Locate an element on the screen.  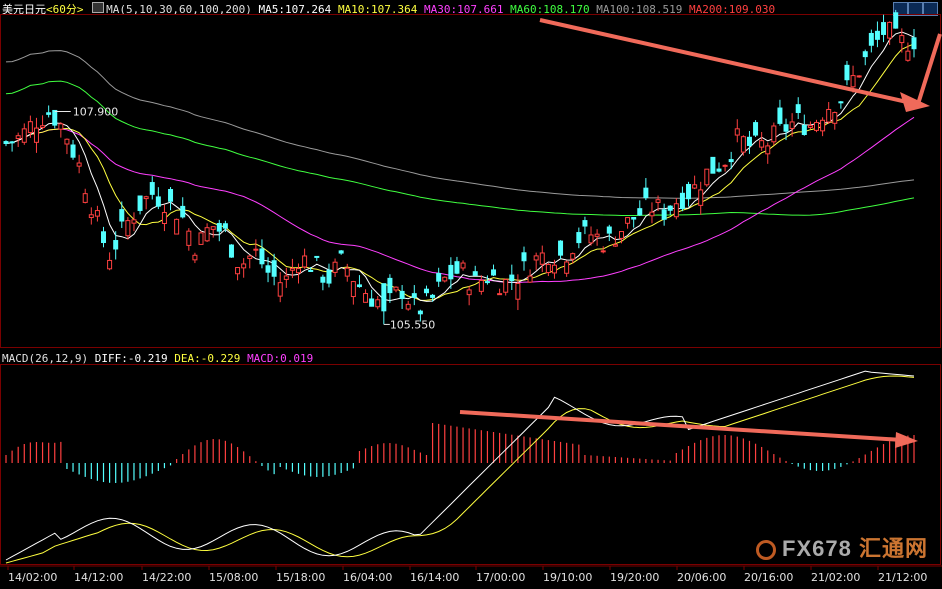
x-tick-label: 14/02:00 is located at coordinates (32, 577).